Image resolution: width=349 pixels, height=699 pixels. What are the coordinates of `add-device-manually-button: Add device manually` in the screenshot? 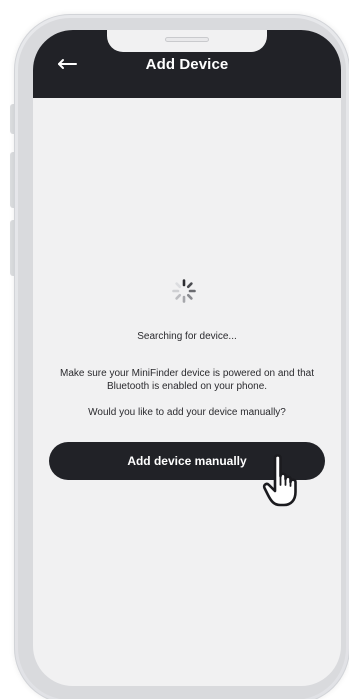 It's located at (187, 461).